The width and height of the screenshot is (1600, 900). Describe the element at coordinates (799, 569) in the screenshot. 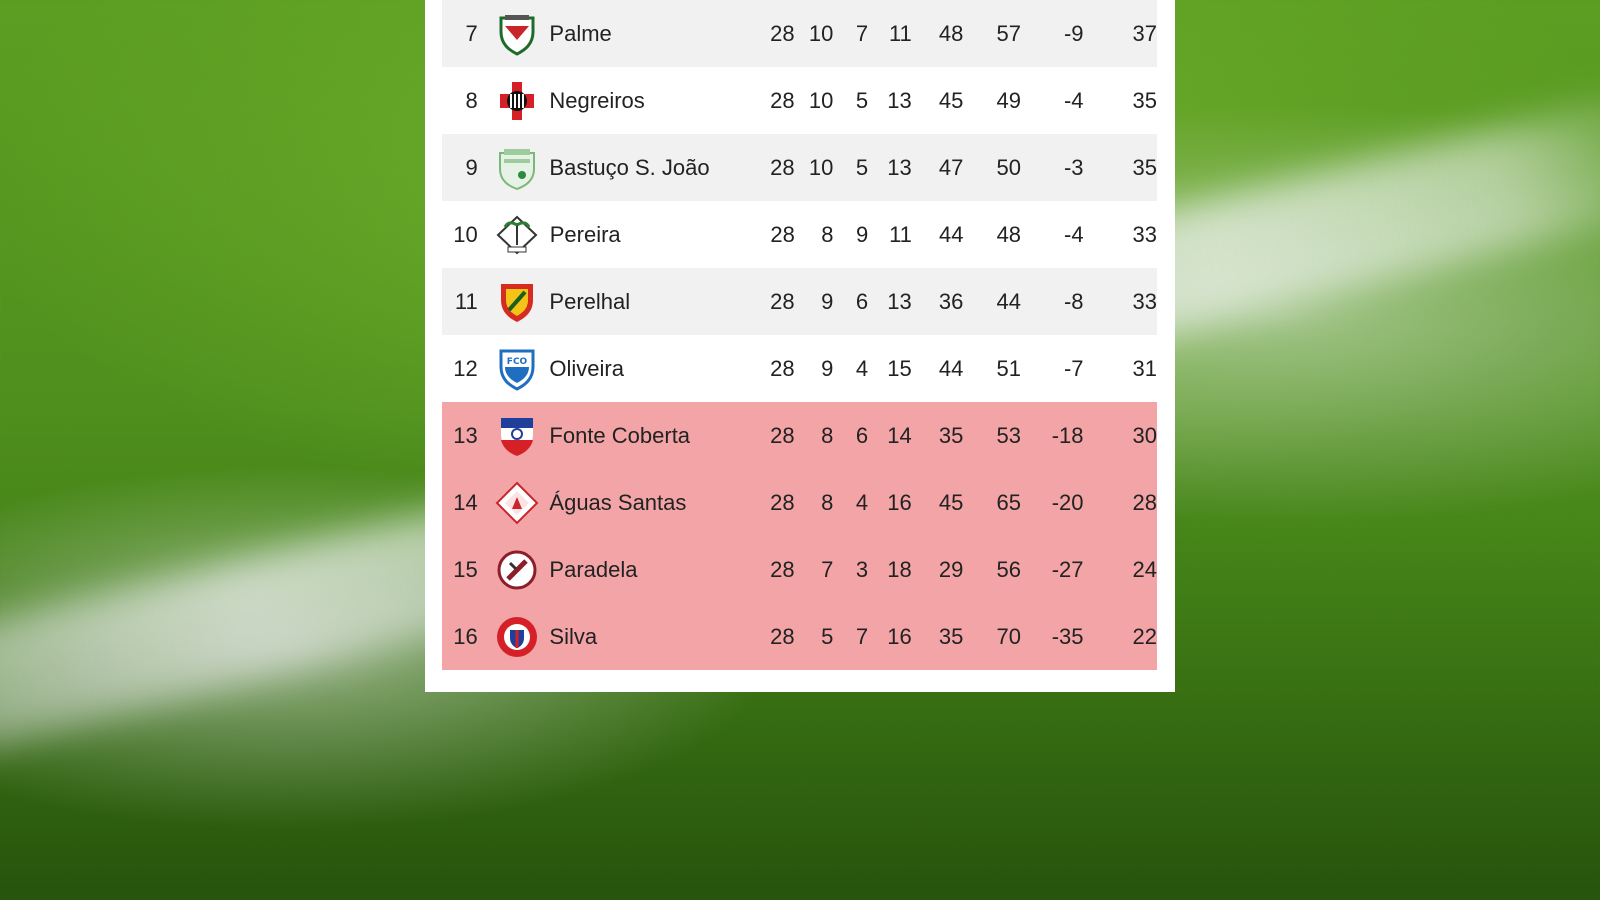

I see `table-row-15: 15 Paradela 28 7 3 18 29 56 -27 24` at that location.